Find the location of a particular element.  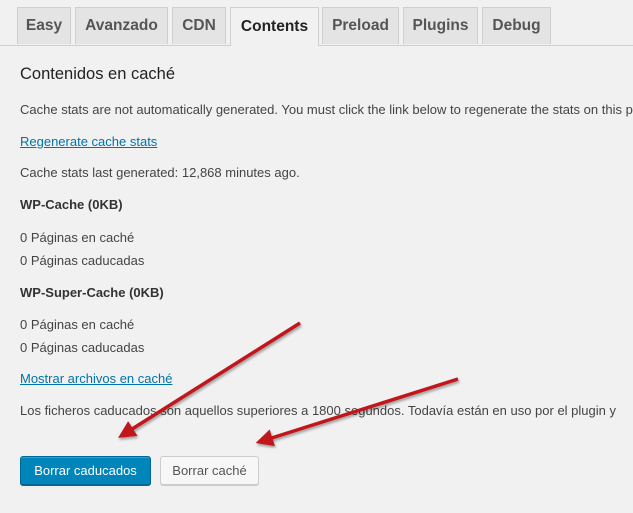

wp-cache-cached-count: 0 Páginas en caché is located at coordinates (77, 237).